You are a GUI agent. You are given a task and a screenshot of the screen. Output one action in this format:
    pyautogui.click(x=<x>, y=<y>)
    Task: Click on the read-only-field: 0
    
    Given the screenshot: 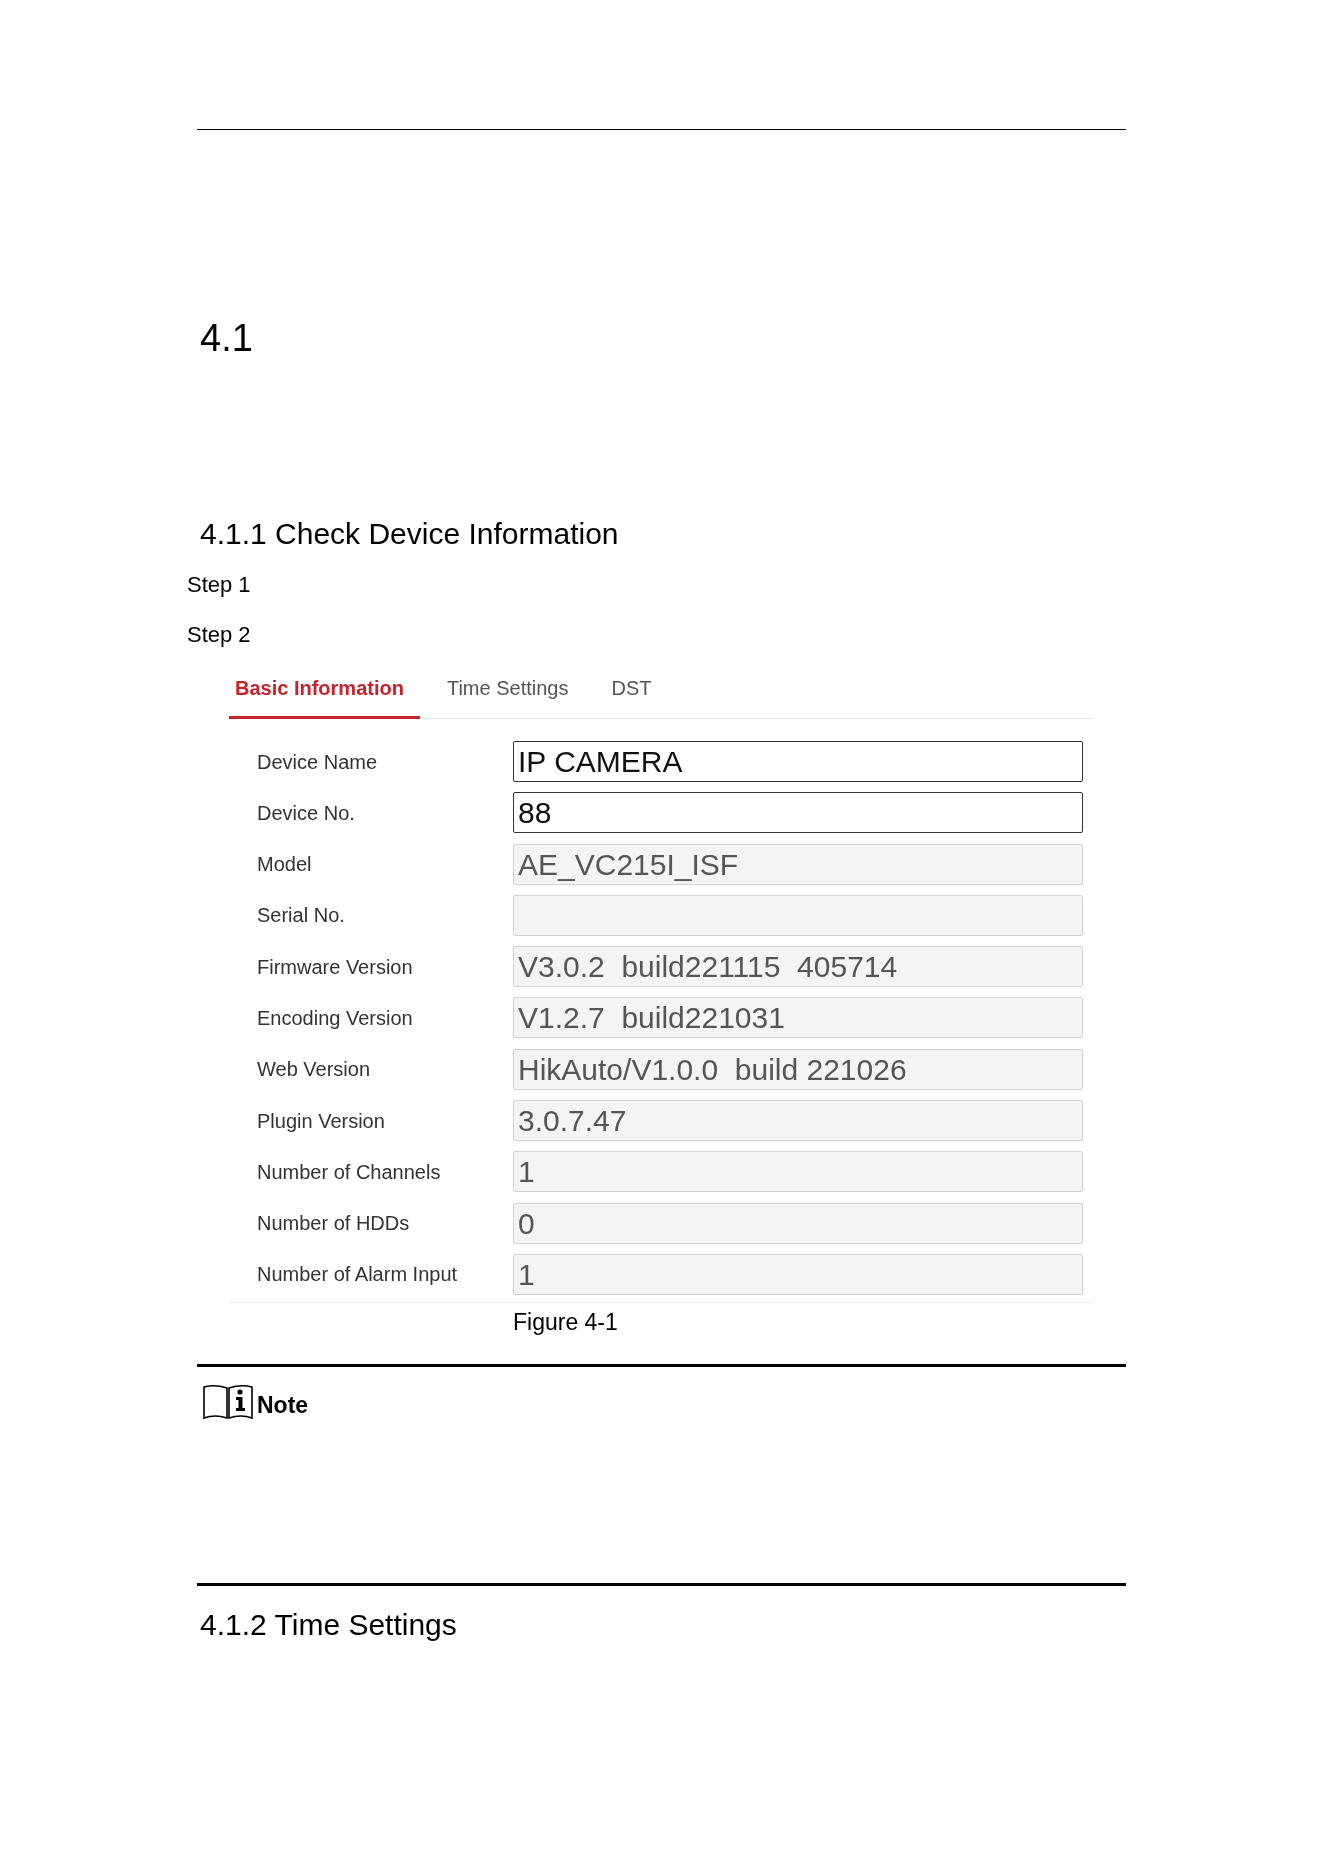 What is the action you would take?
    pyautogui.click(x=798, y=1223)
    